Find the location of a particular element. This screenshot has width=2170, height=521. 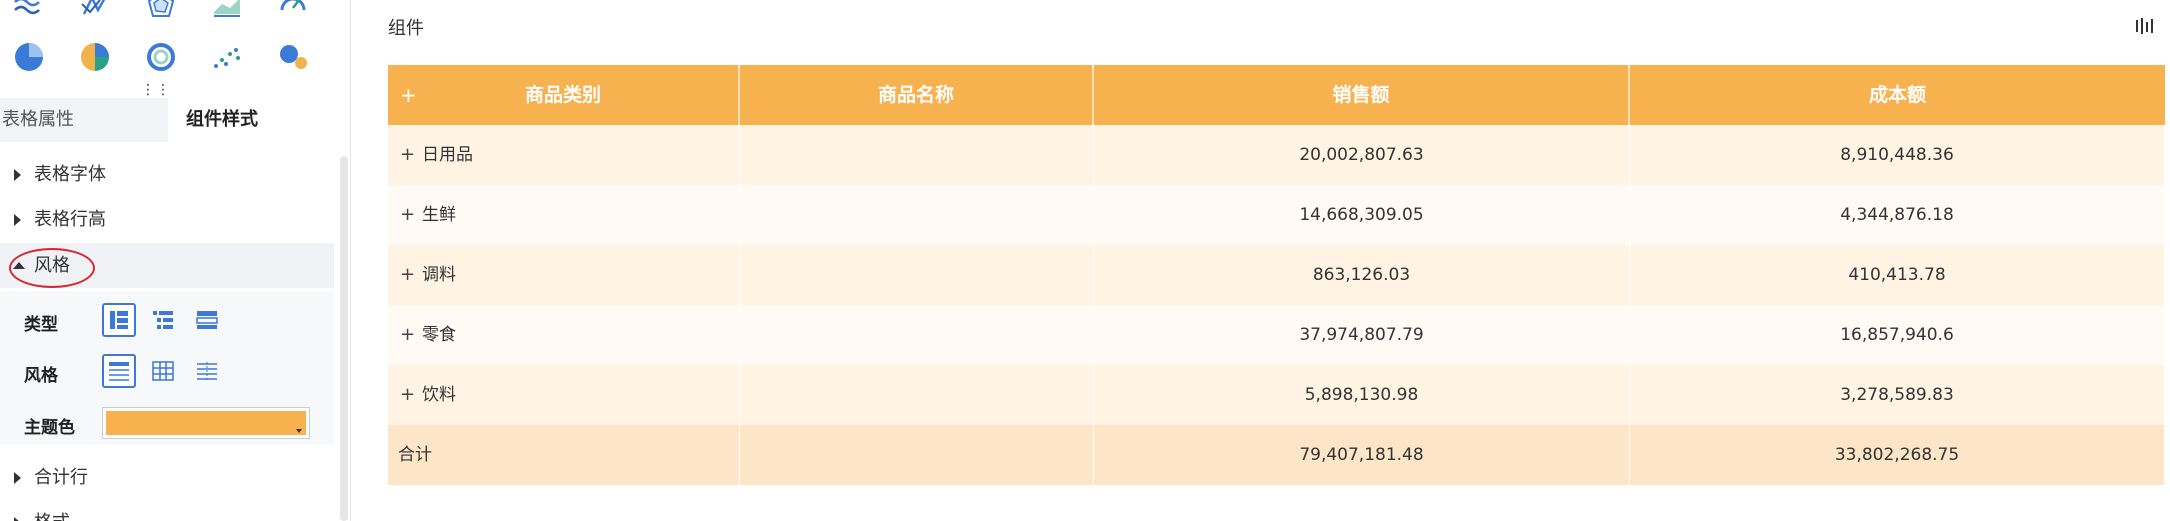

style-lines-button is located at coordinates (207, 371).